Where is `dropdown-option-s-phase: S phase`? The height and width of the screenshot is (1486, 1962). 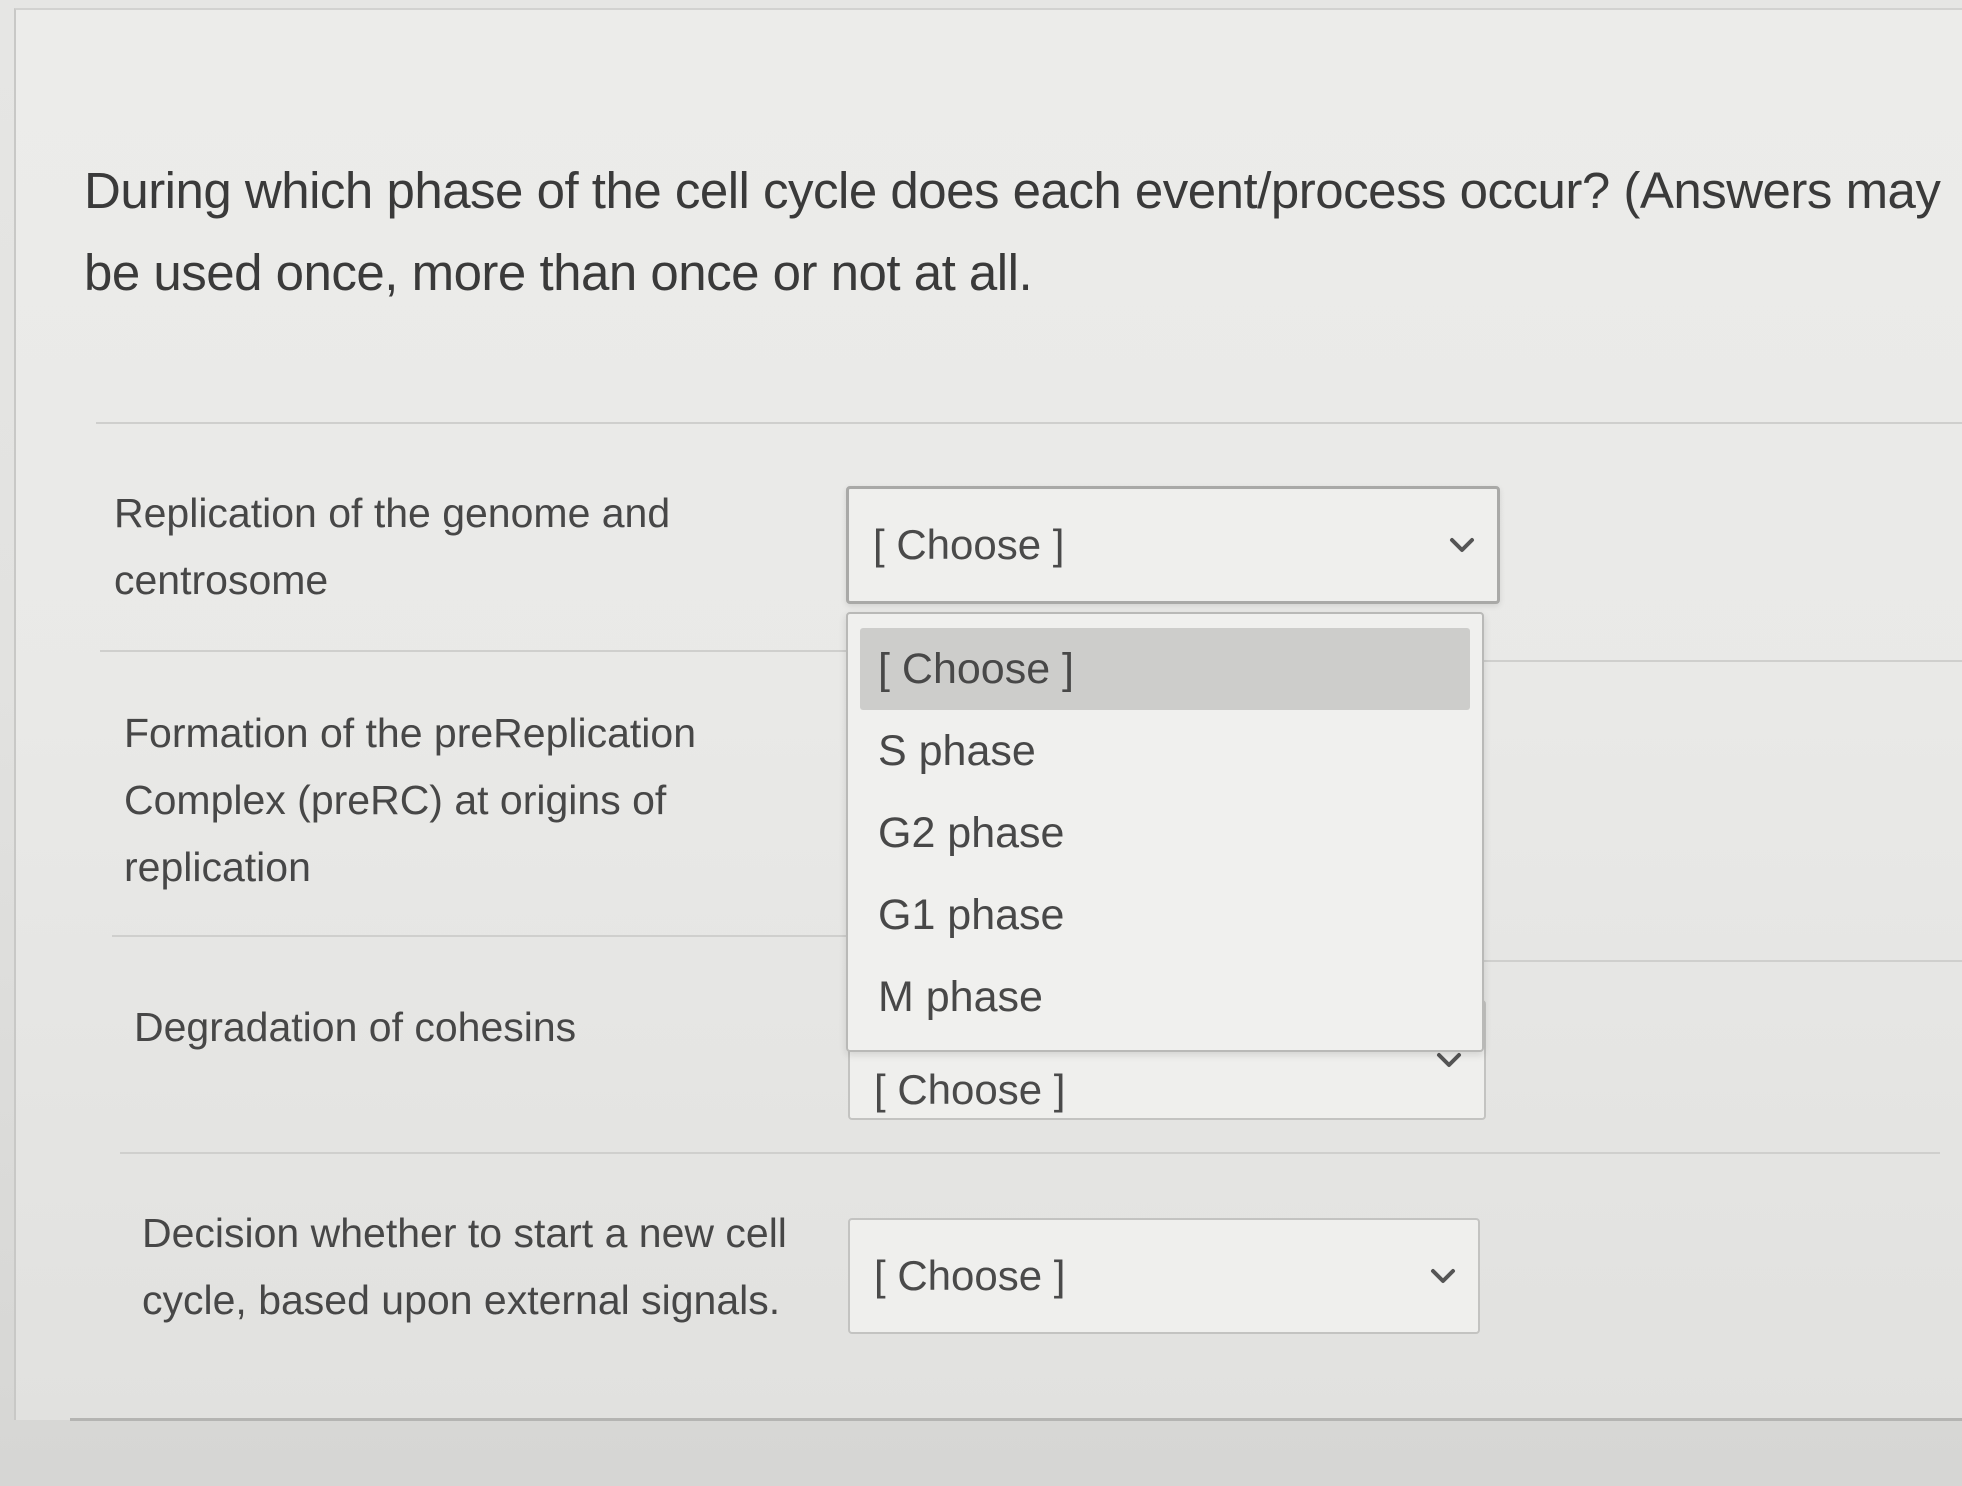 dropdown-option-s-phase: S phase is located at coordinates (1165, 751).